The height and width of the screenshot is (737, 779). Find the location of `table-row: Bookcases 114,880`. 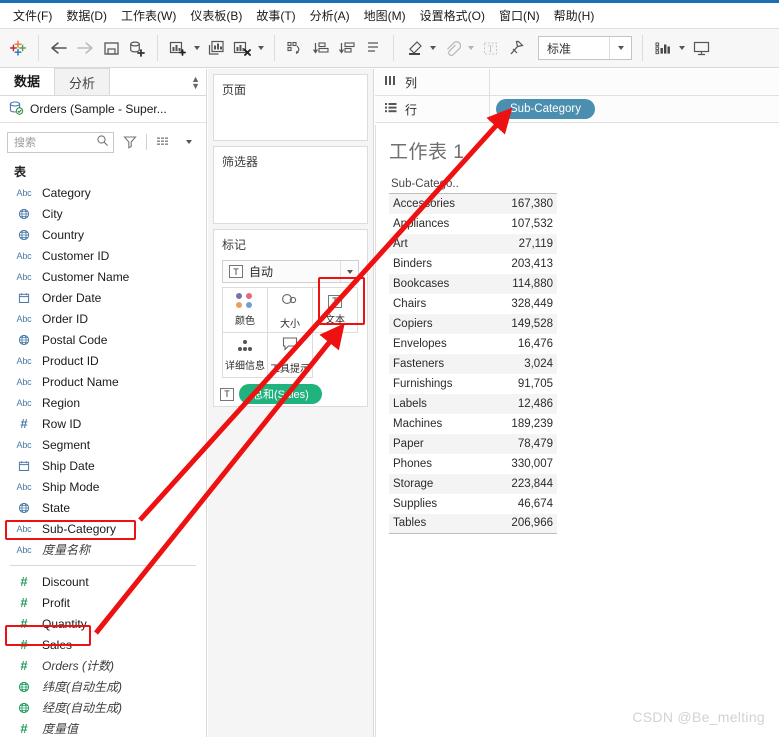

table-row: Bookcases 114,880 is located at coordinates (473, 283).